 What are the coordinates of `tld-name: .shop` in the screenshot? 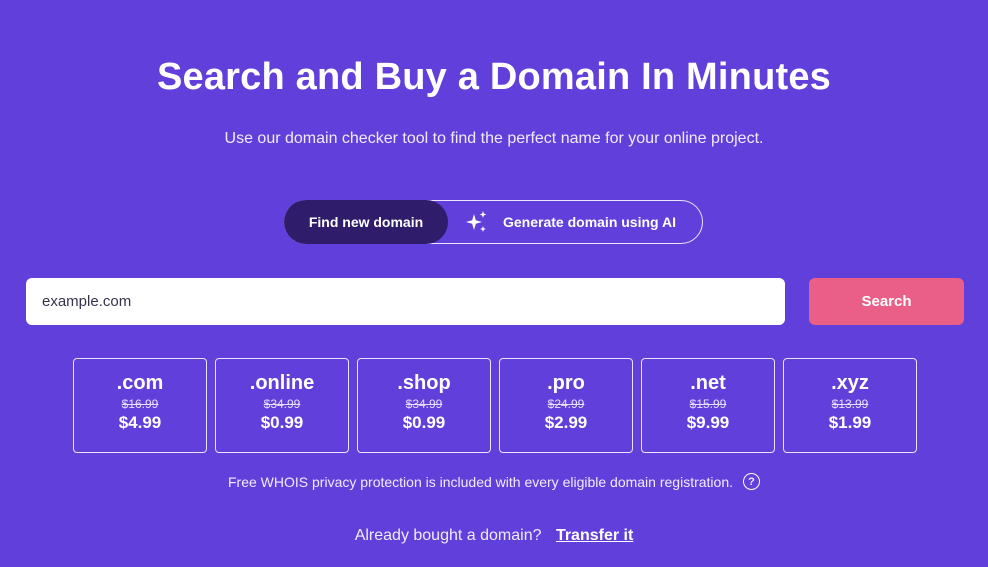 It's located at (424, 383).